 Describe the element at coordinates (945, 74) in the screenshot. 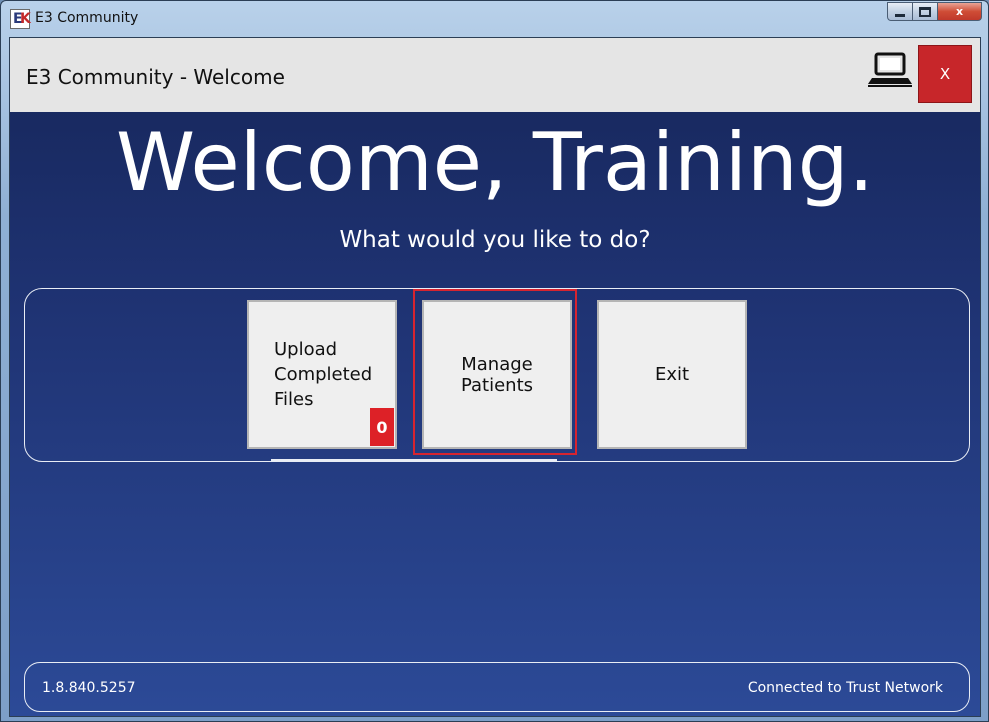

I see `close-app-button: X` at that location.